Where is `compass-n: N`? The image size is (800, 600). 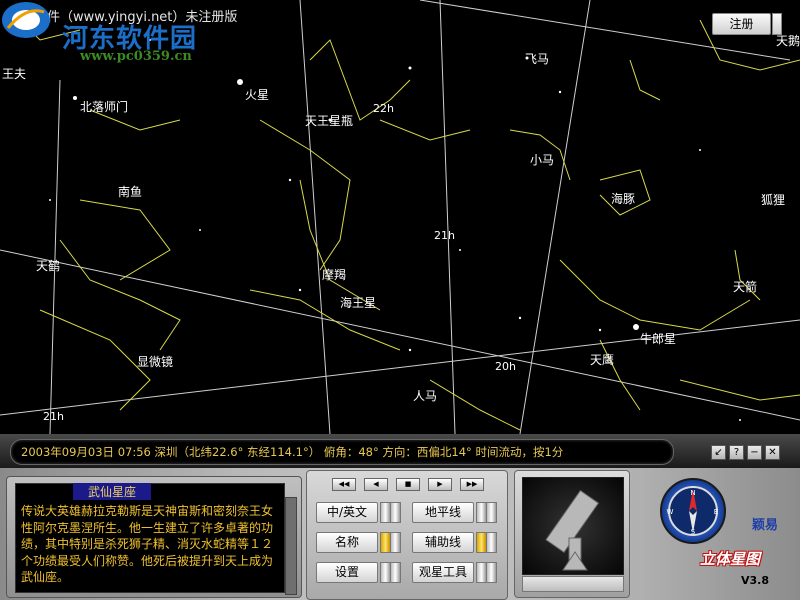 compass-n: N is located at coordinates (692, 493).